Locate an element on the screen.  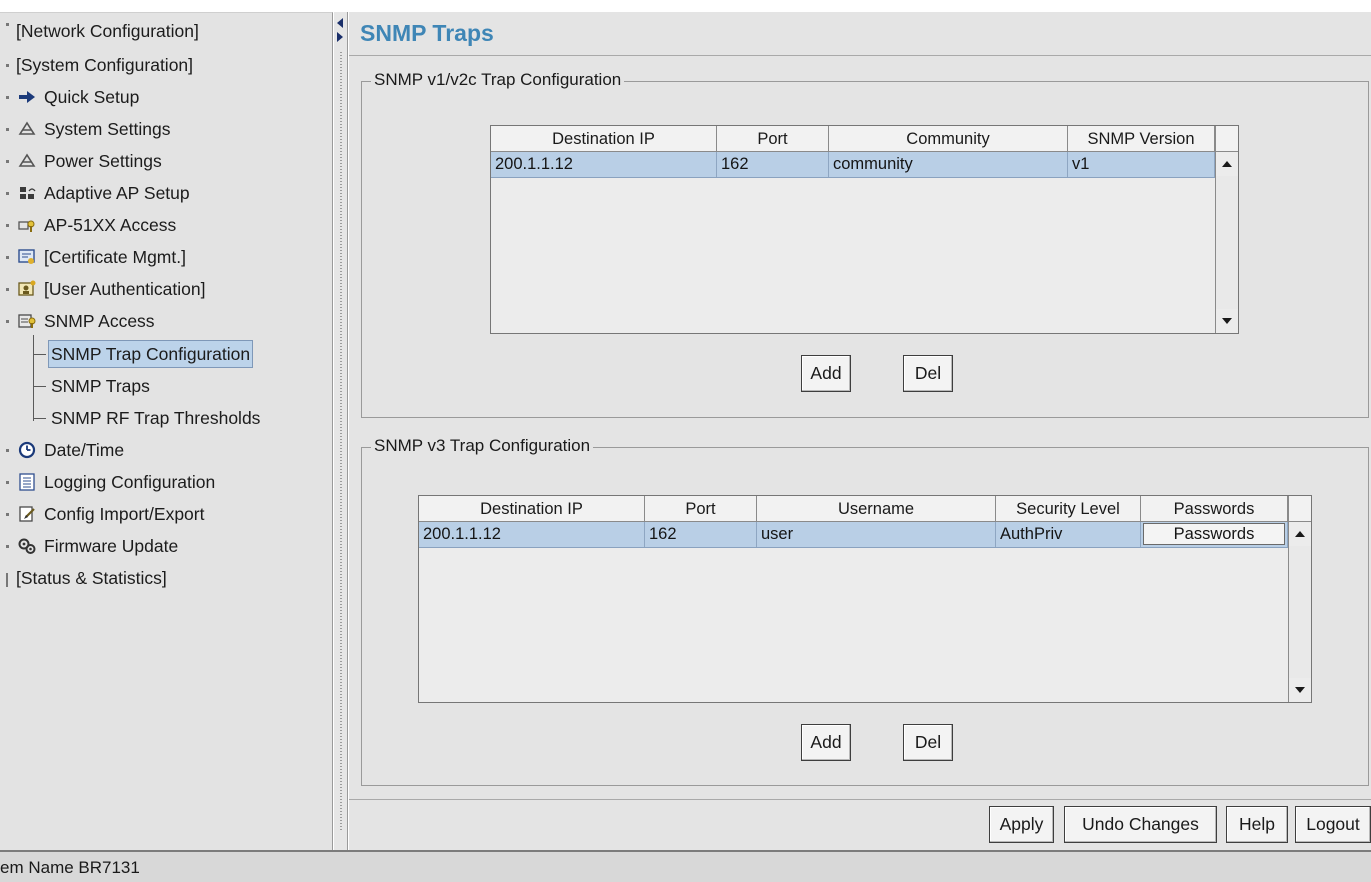
table-cell: user is located at coordinates (876, 534).